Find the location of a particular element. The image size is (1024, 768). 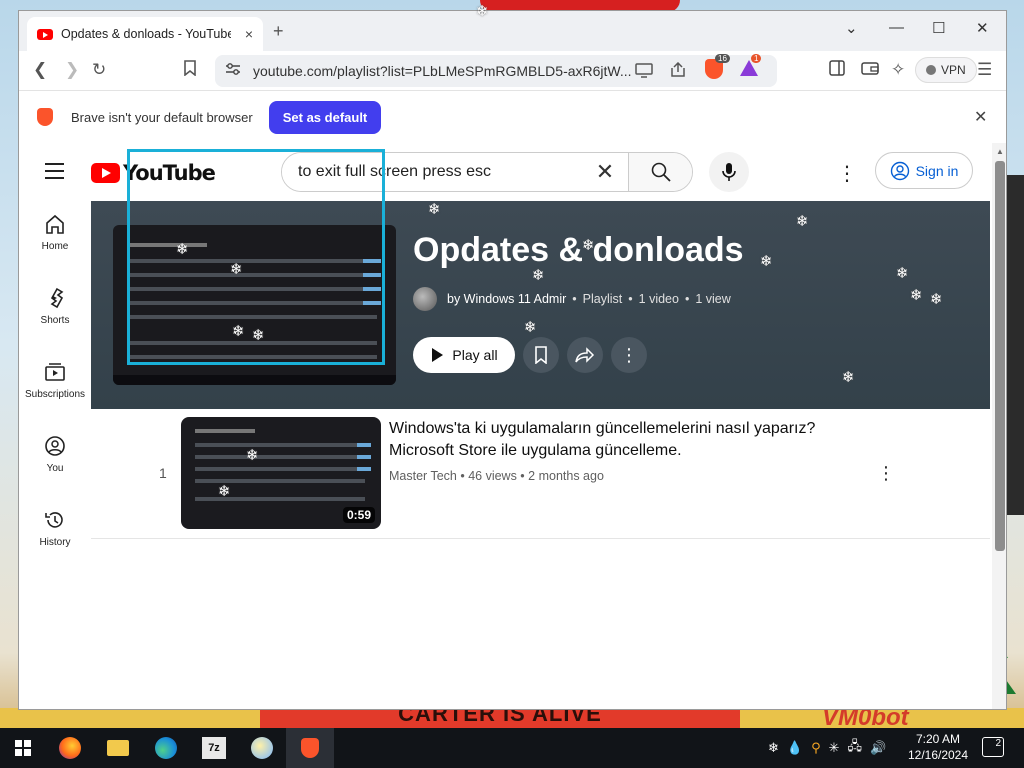

reload-button: ↻ is located at coordinates (99, 70).